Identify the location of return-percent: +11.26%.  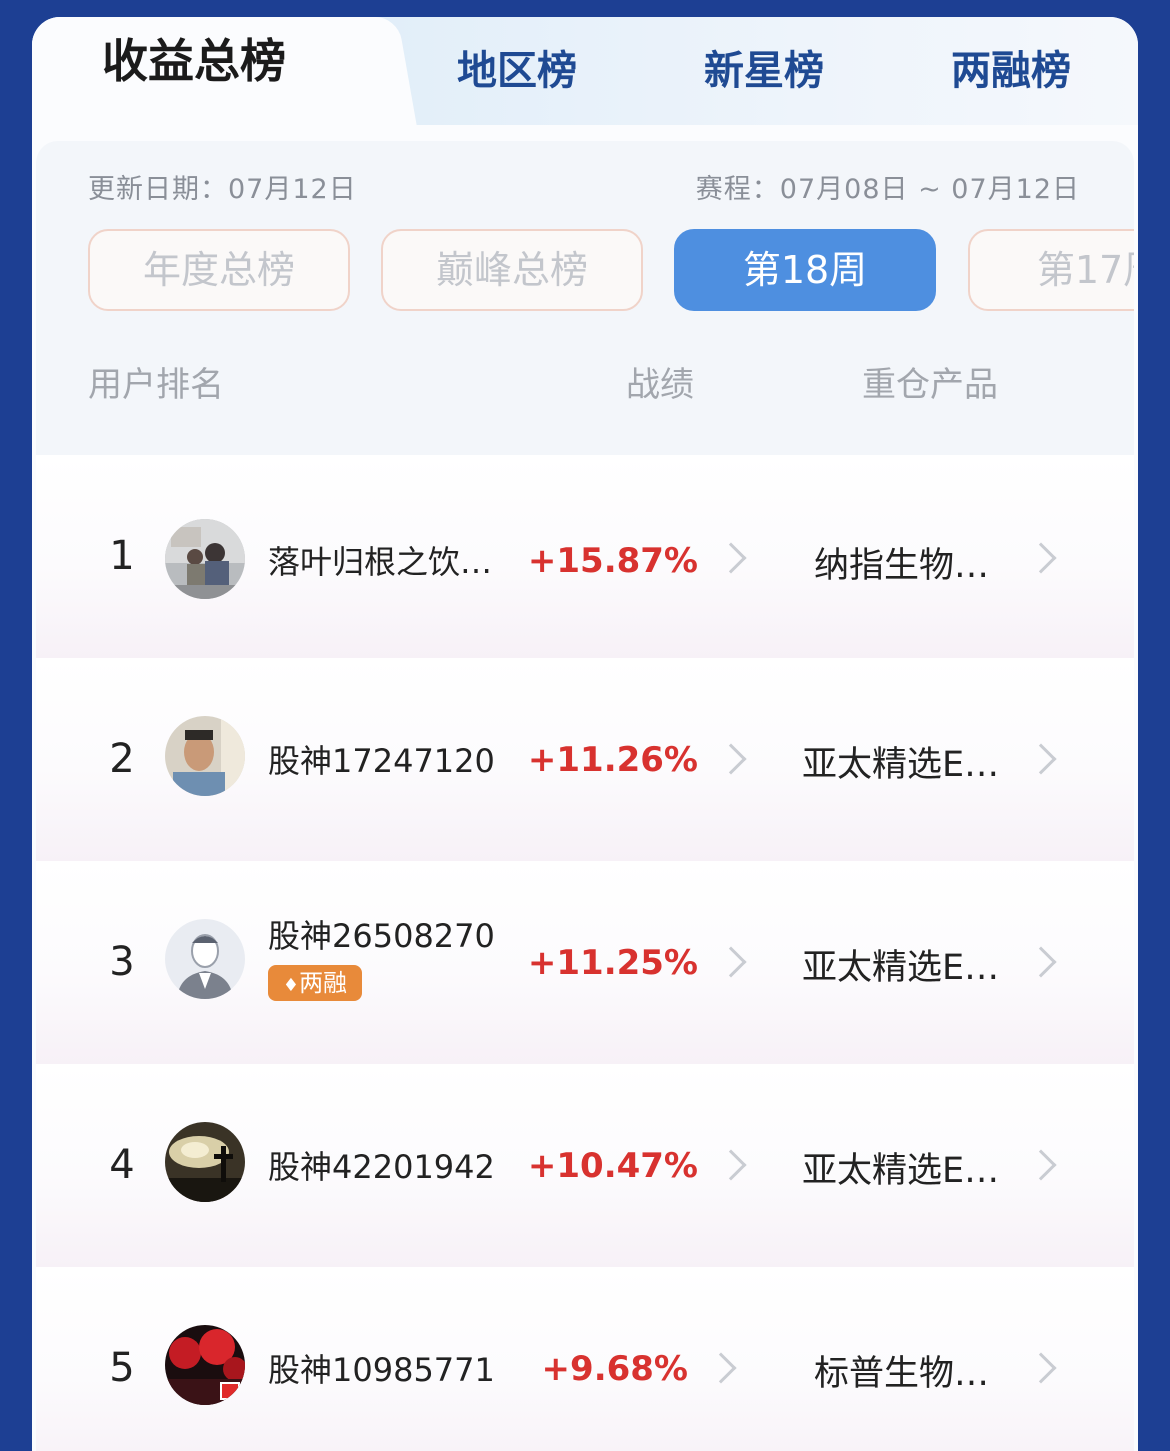
(612, 760).